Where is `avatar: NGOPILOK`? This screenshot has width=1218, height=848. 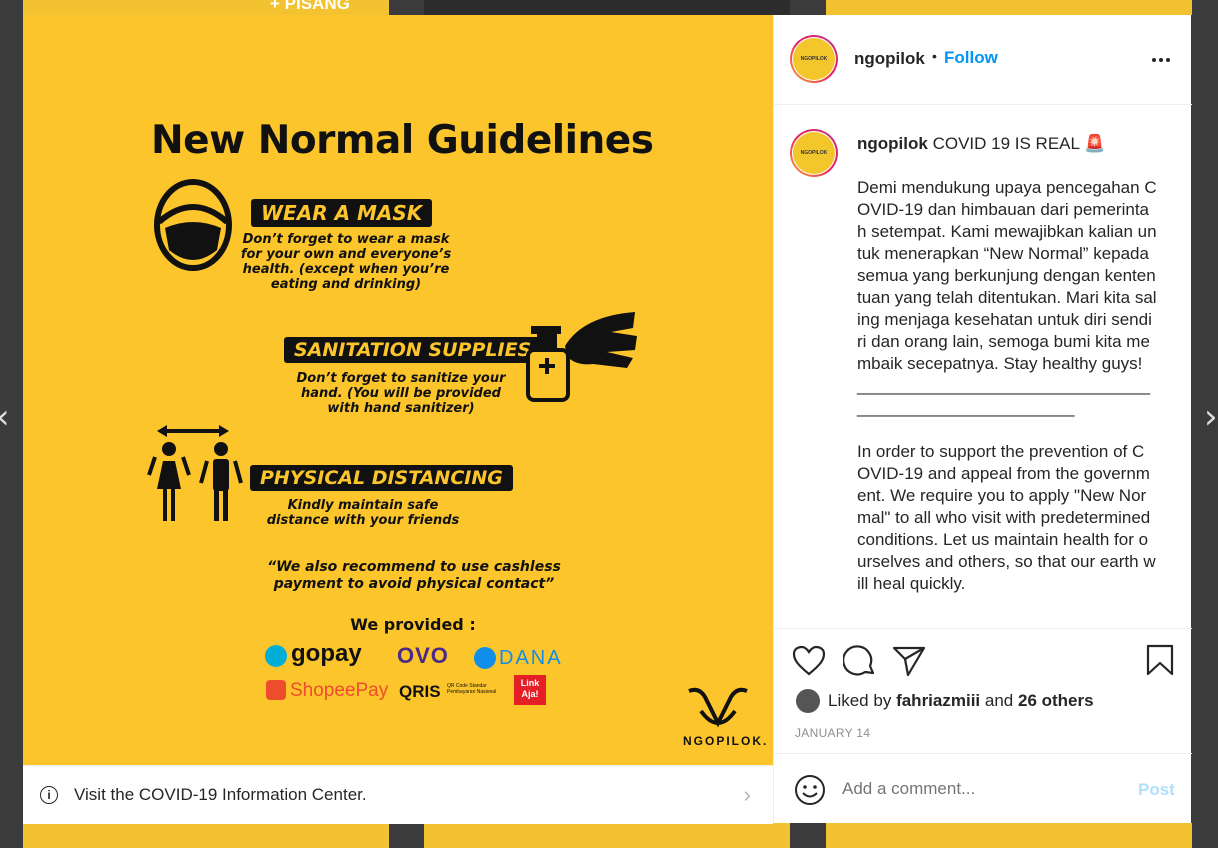
avatar: NGOPILOK is located at coordinates (814, 59).